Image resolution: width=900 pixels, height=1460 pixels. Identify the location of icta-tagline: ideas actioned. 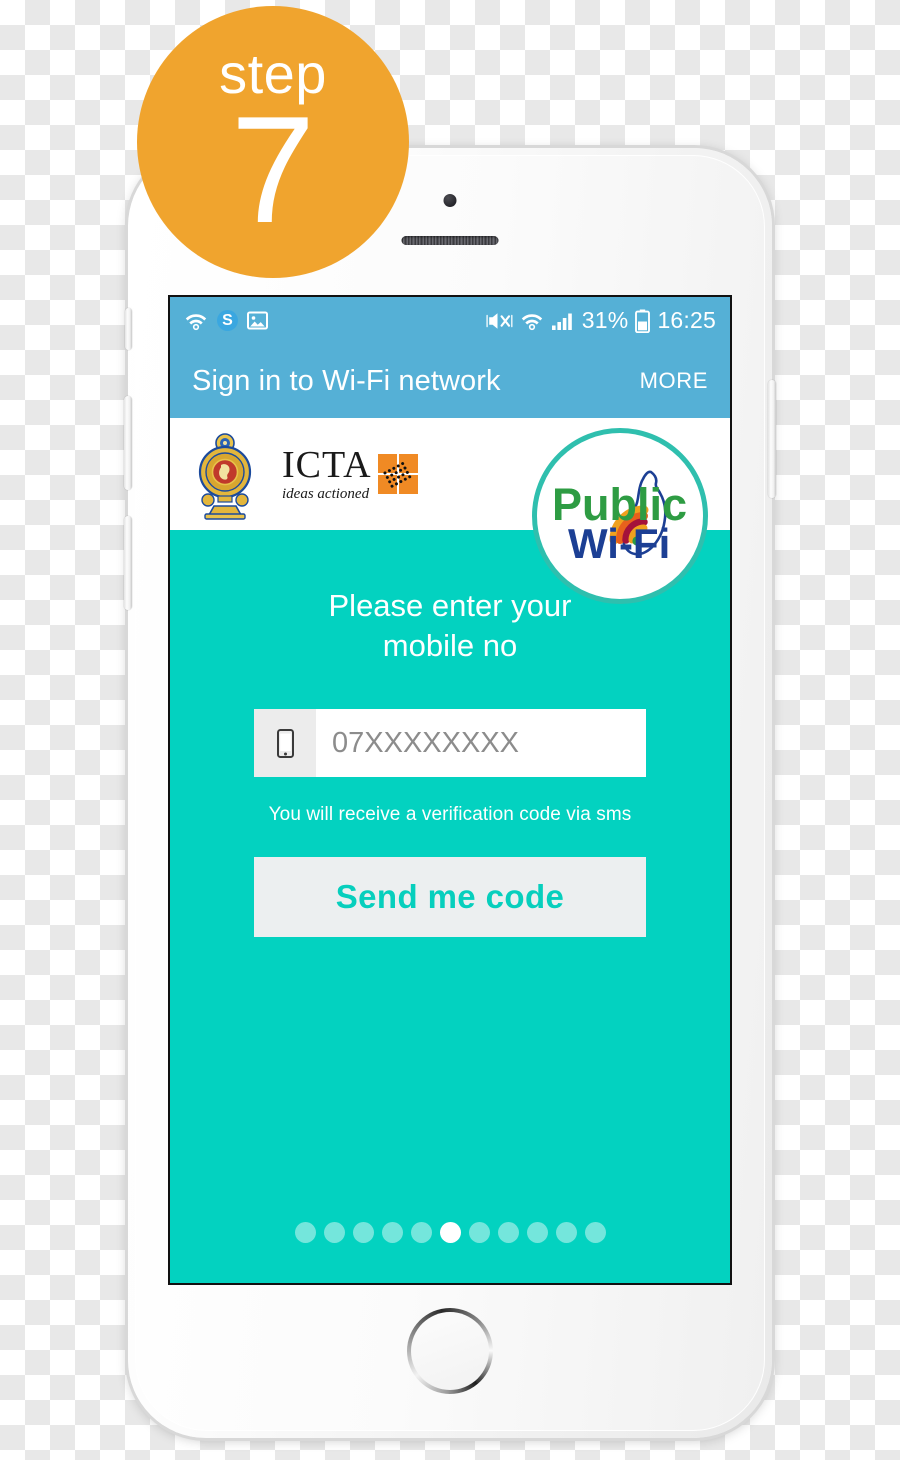
(326, 494).